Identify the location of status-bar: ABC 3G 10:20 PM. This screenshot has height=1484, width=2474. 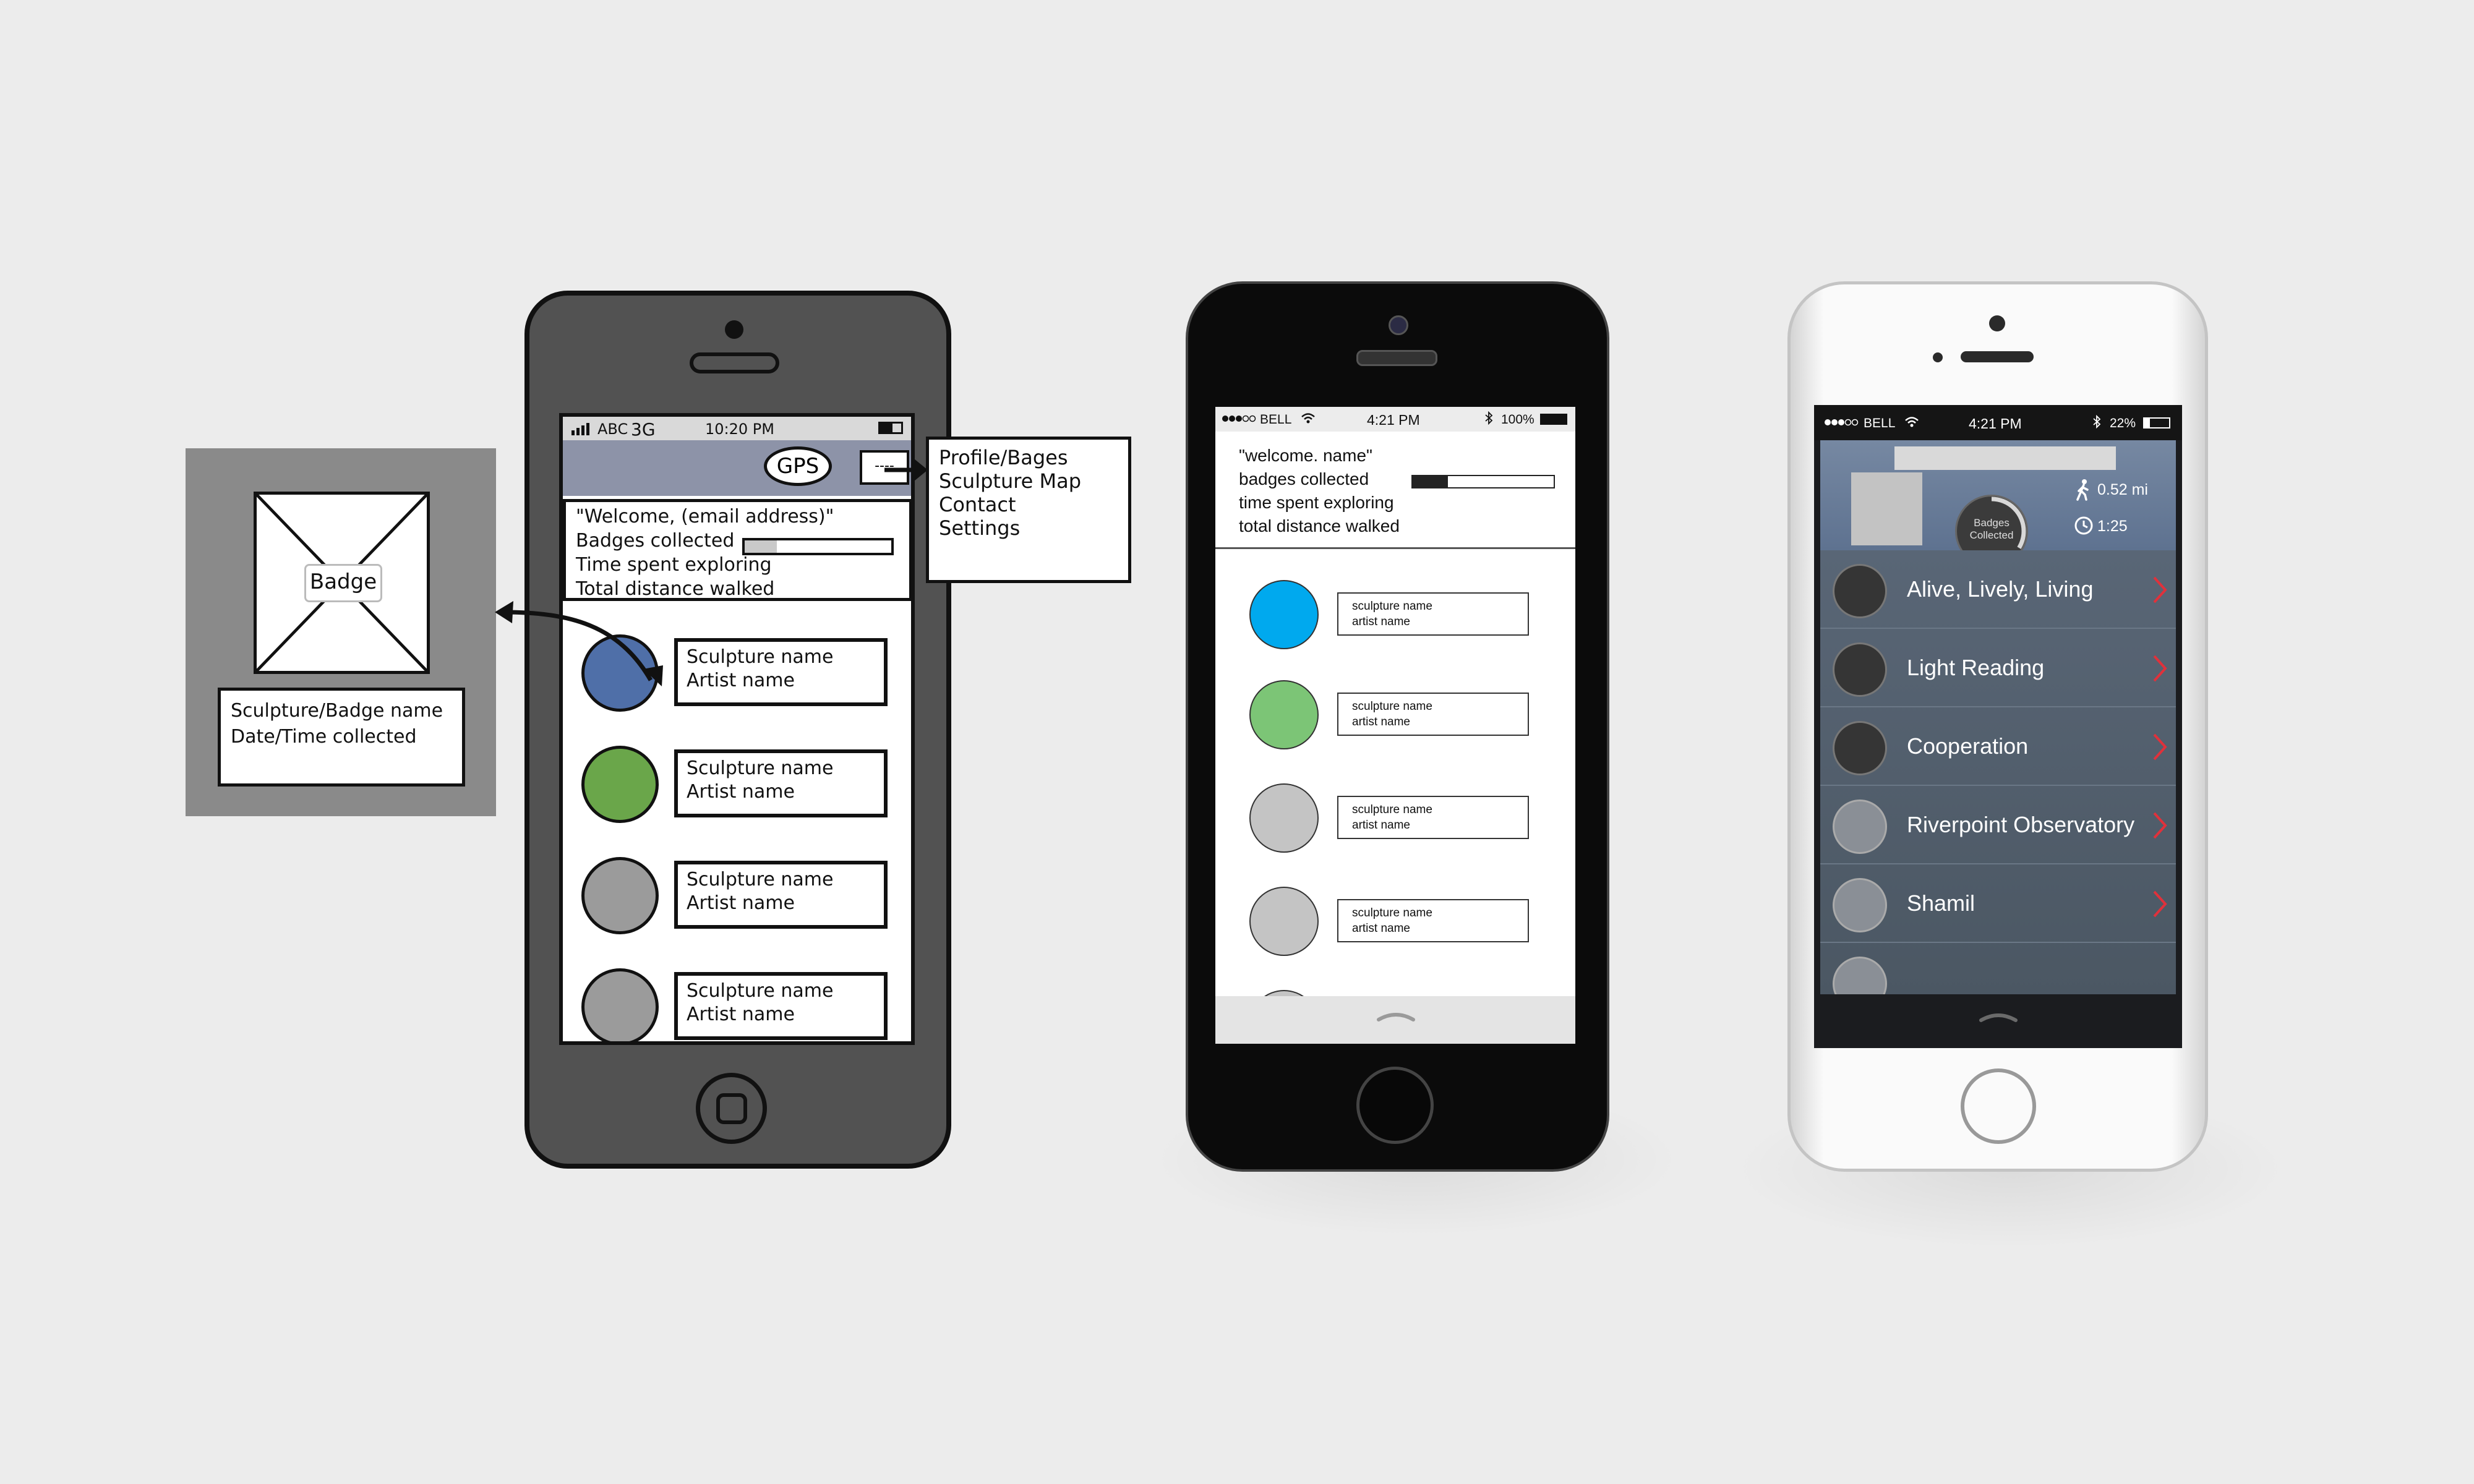
(737, 428).